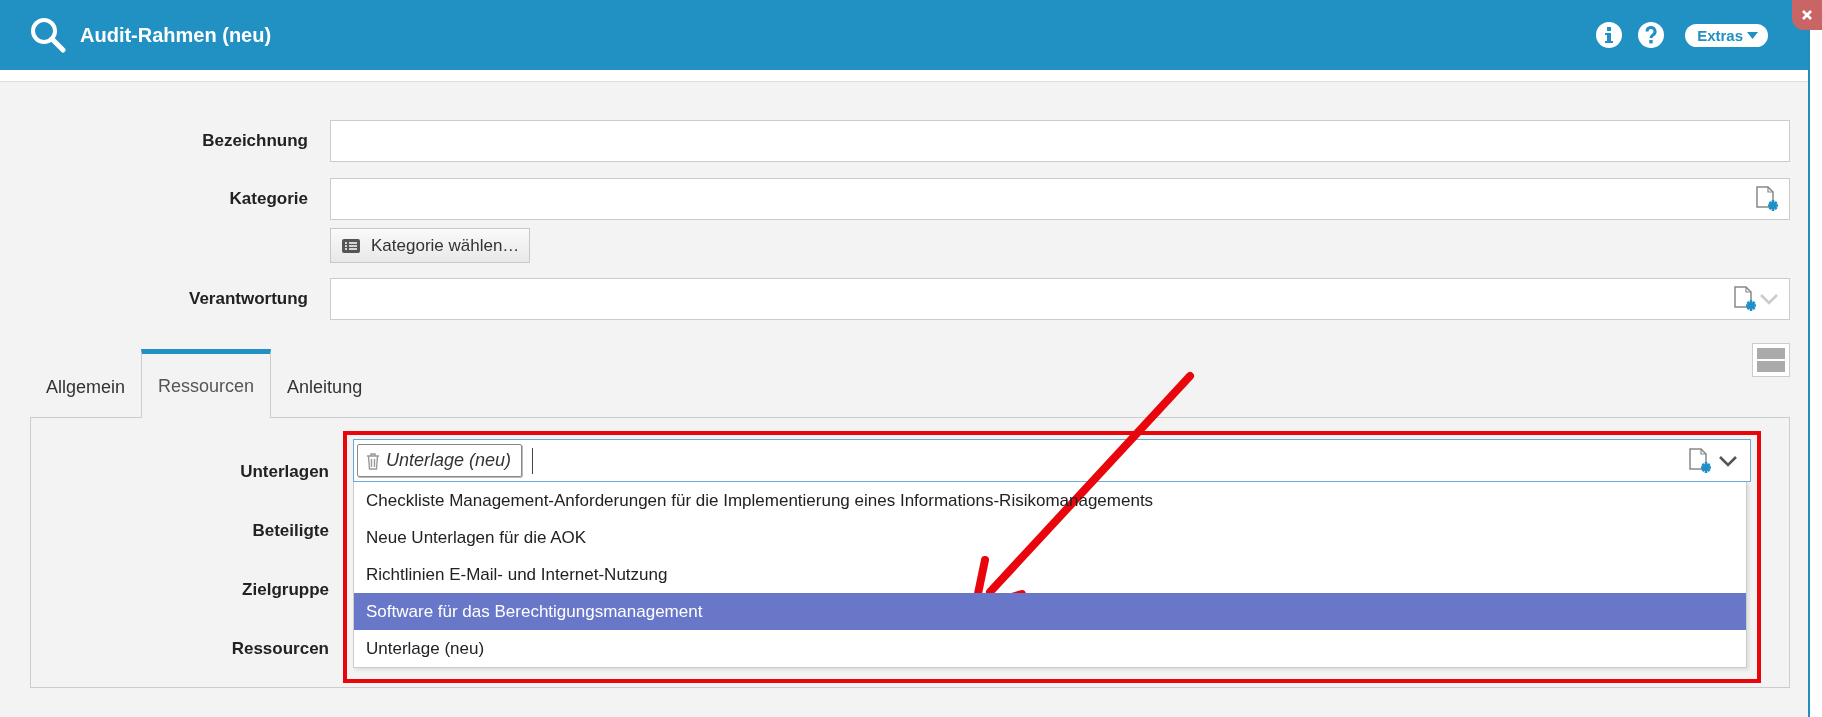 Image resolution: width=1822 pixels, height=717 pixels. Describe the element at coordinates (1050, 611) in the screenshot. I see `dropdown-option: Software für das Berechtigungsmanagement` at that location.